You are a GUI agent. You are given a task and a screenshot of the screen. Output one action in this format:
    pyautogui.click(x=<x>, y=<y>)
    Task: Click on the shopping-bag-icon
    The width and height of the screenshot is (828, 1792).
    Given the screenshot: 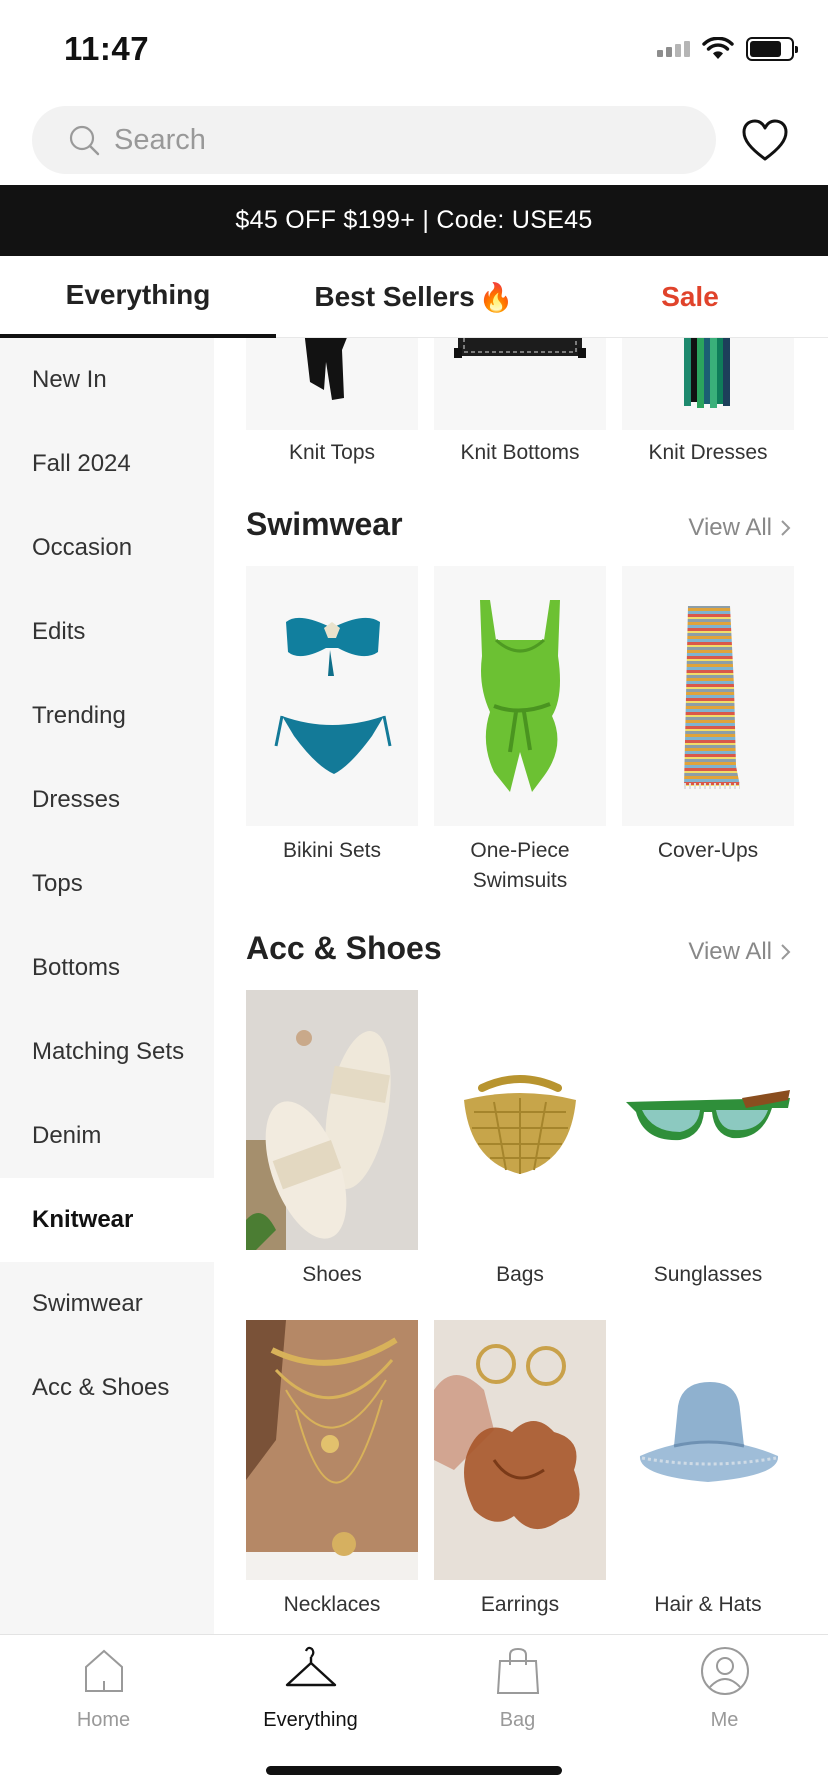 What is the action you would take?
    pyautogui.click(x=517, y=1670)
    